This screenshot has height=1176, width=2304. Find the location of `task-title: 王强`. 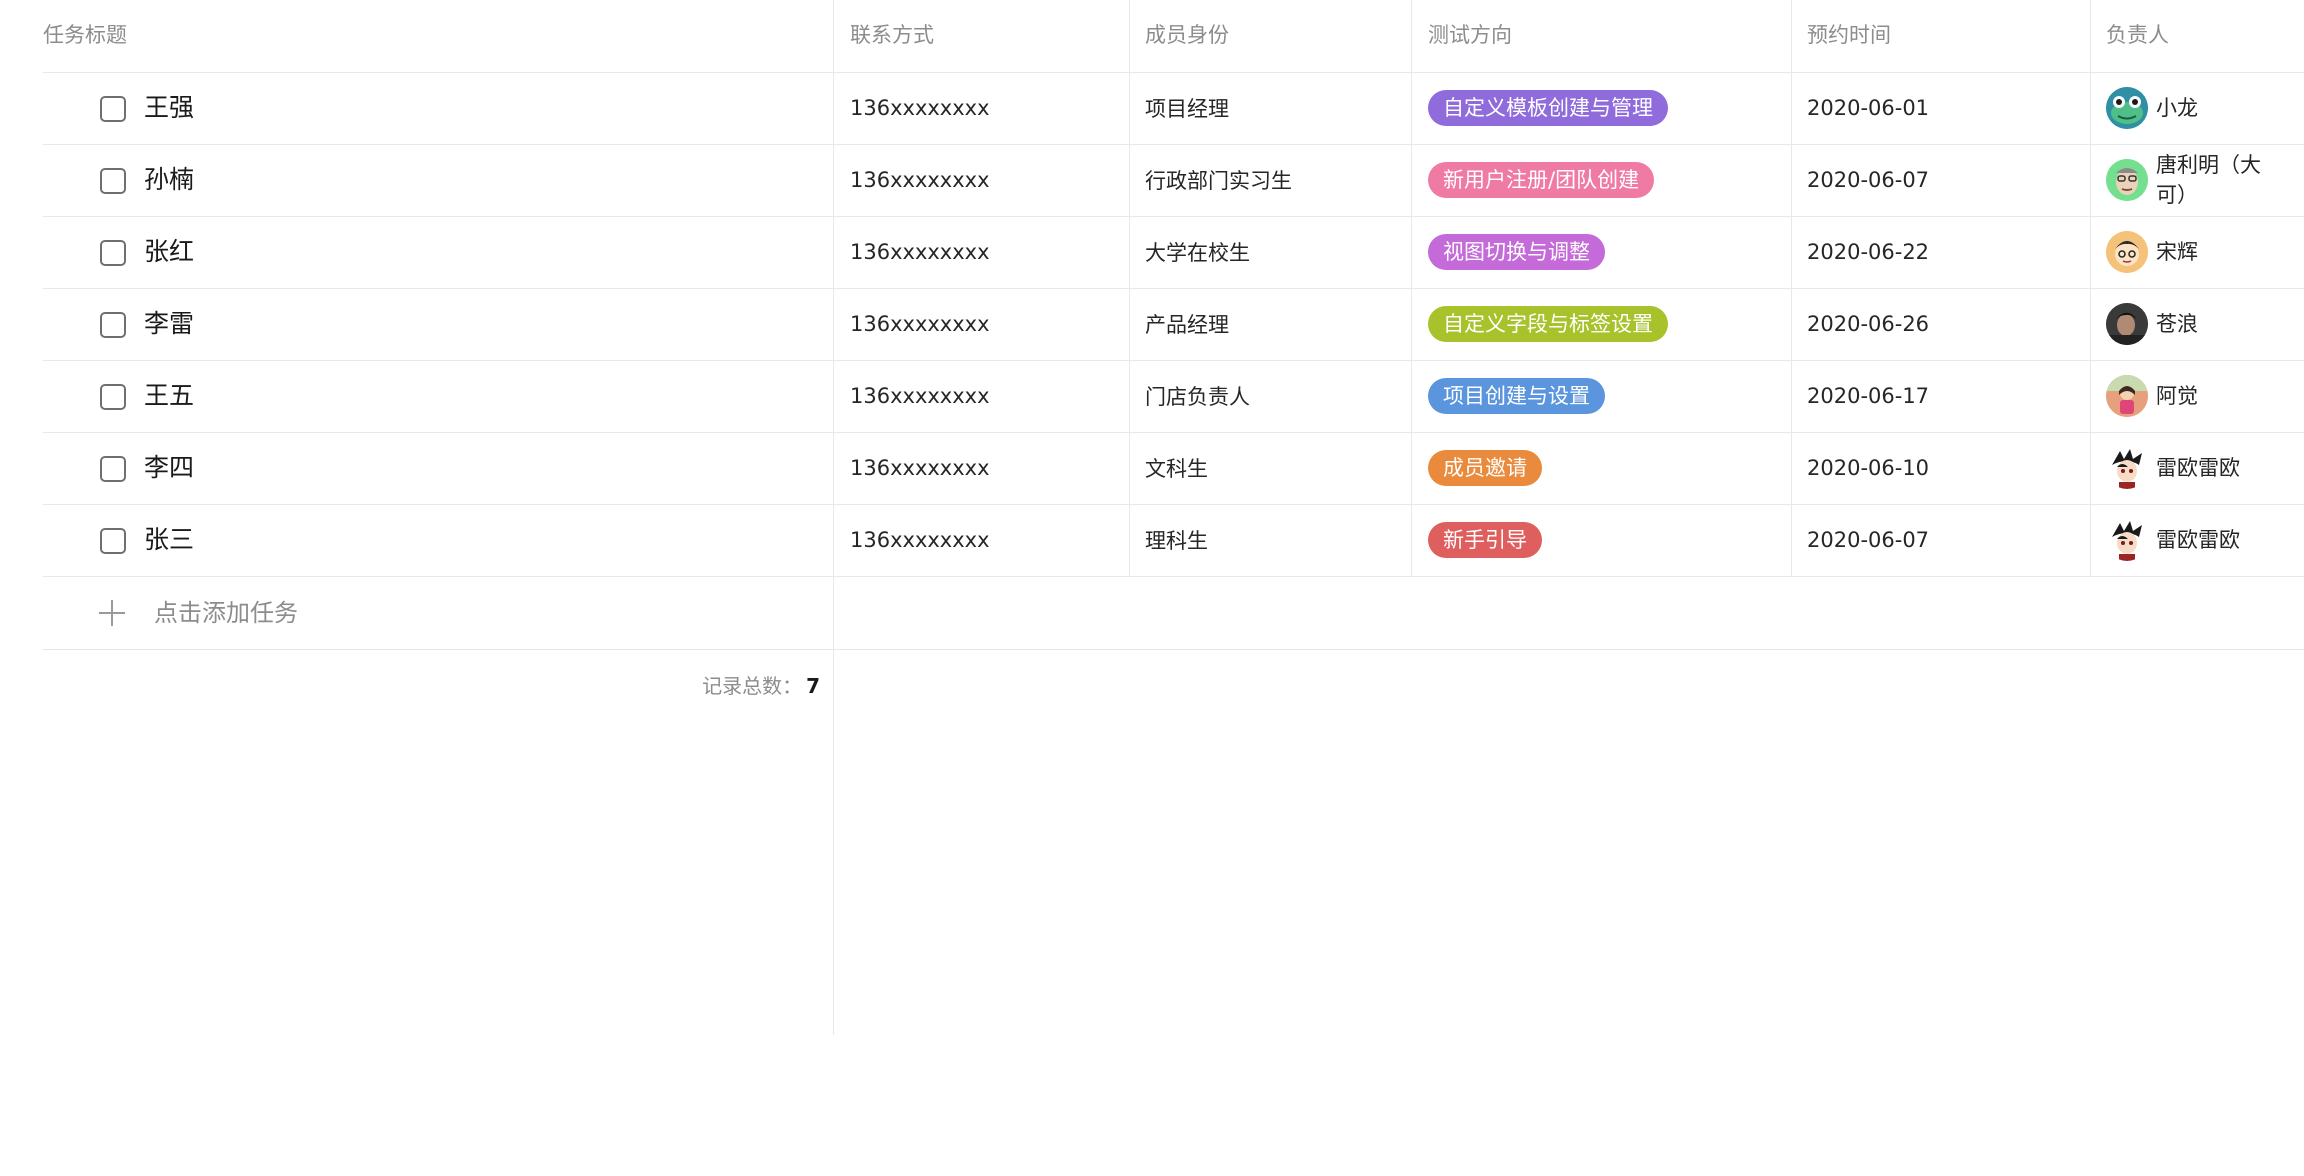

task-title: 王强 is located at coordinates (169, 108).